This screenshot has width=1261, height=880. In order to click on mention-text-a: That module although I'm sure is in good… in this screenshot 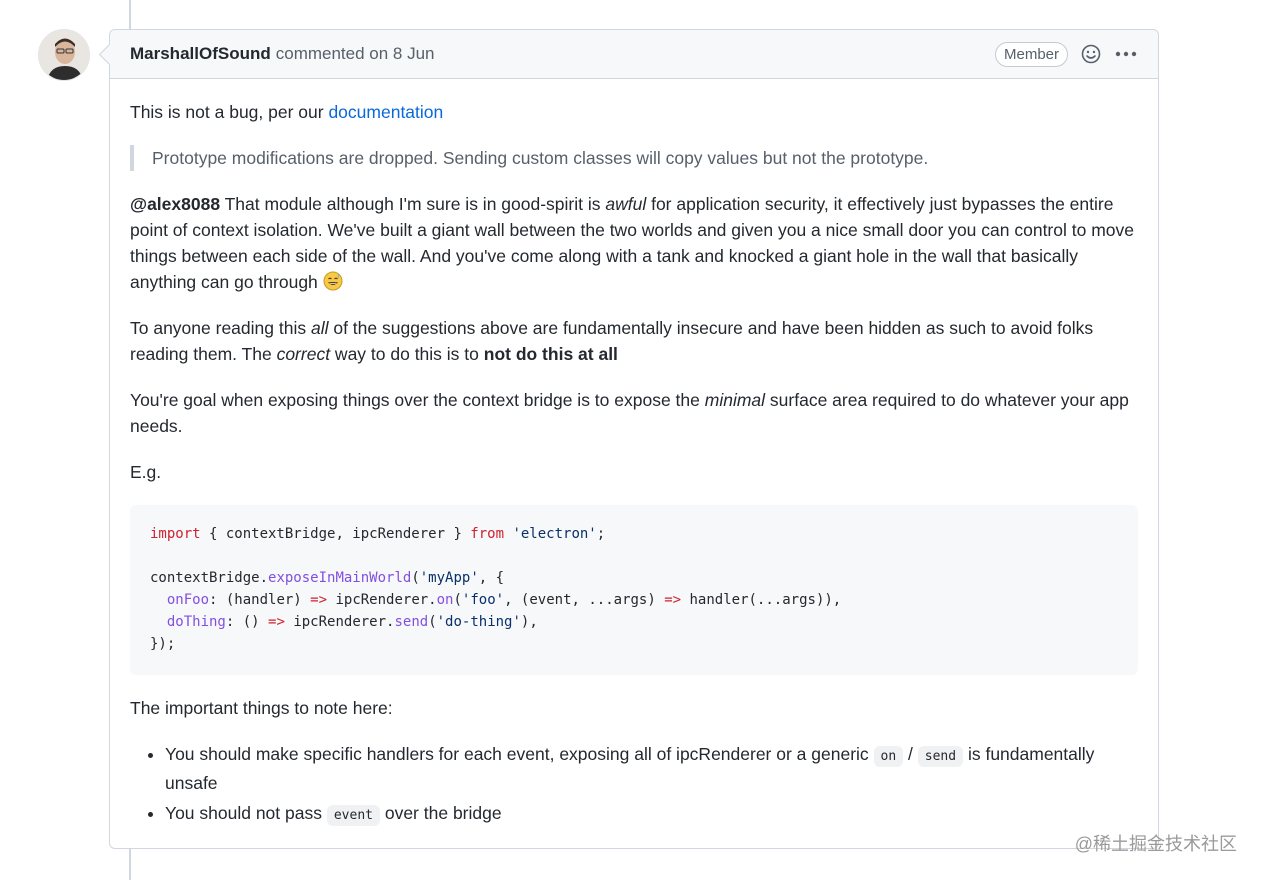, I will do `click(413, 204)`.